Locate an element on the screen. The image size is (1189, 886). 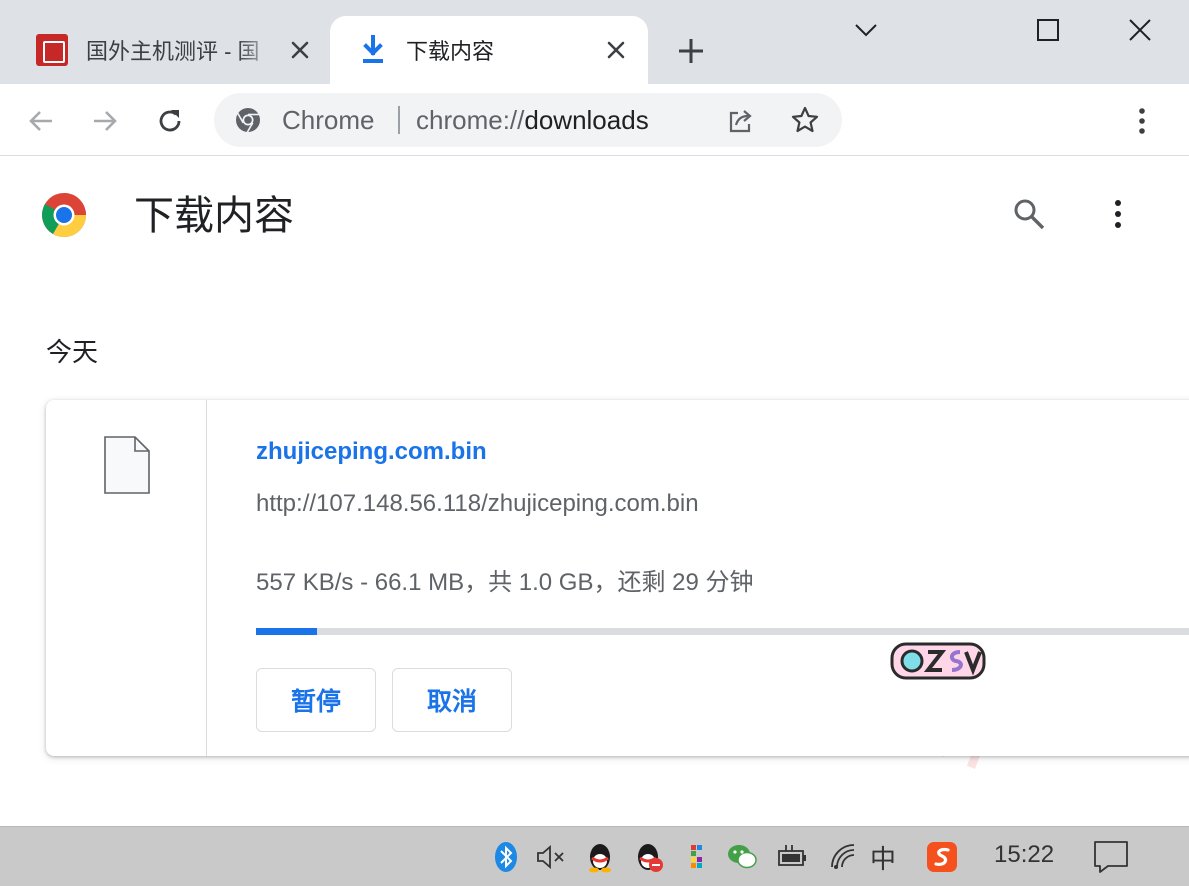
tab-title: 国外主机测评 - 国 is located at coordinates (173, 51).